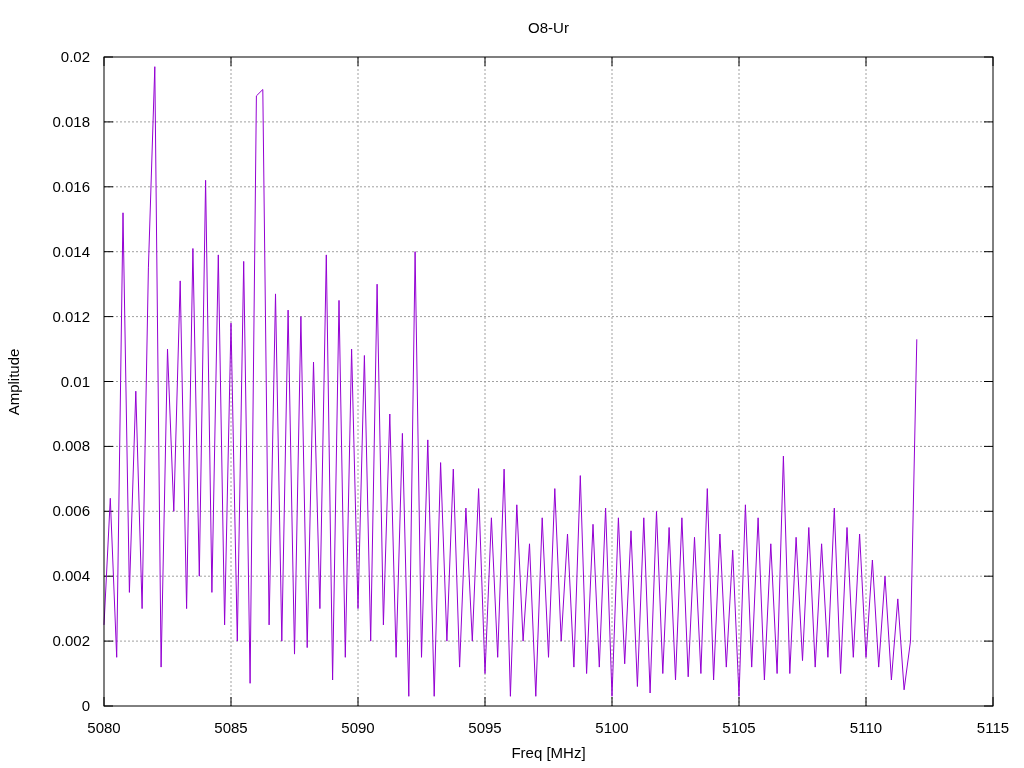 This screenshot has width=1024, height=768. Describe the element at coordinates (75, 381) in the screenshot. I see `tick-label: 0.01` at that location.